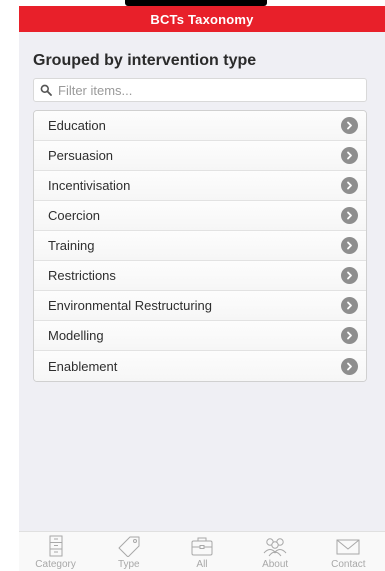 The height and width of the screenshot is (571, 385). I want to click on list-item-label: Education, so click(77, 125).